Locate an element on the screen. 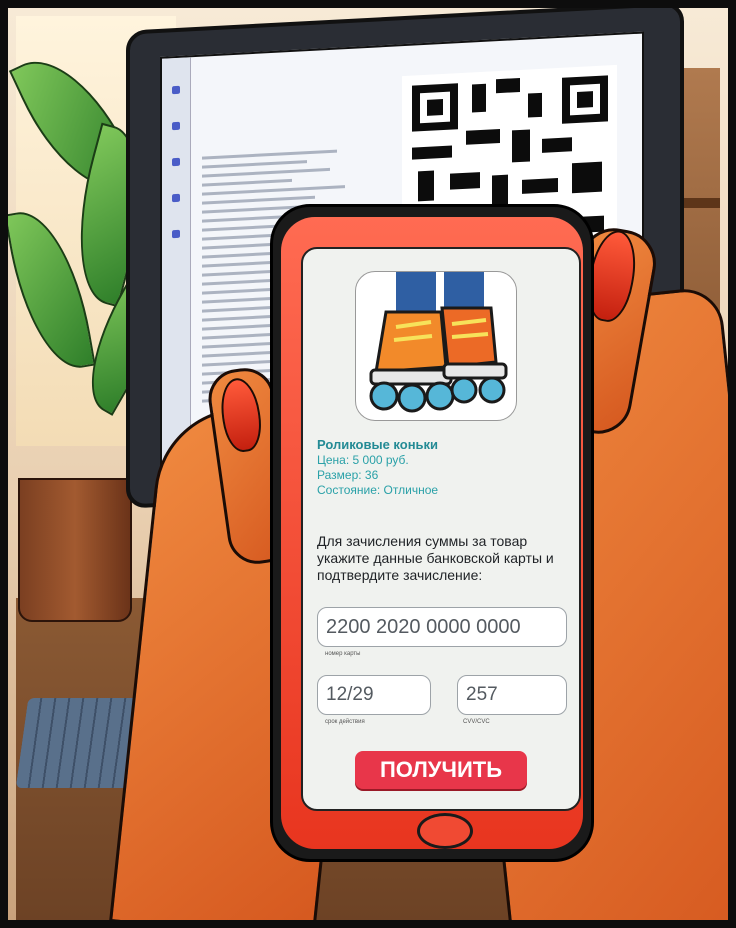 This screenshot has width=736, height=928. card-number-label: номер карты is located at coordinates (343, 654).